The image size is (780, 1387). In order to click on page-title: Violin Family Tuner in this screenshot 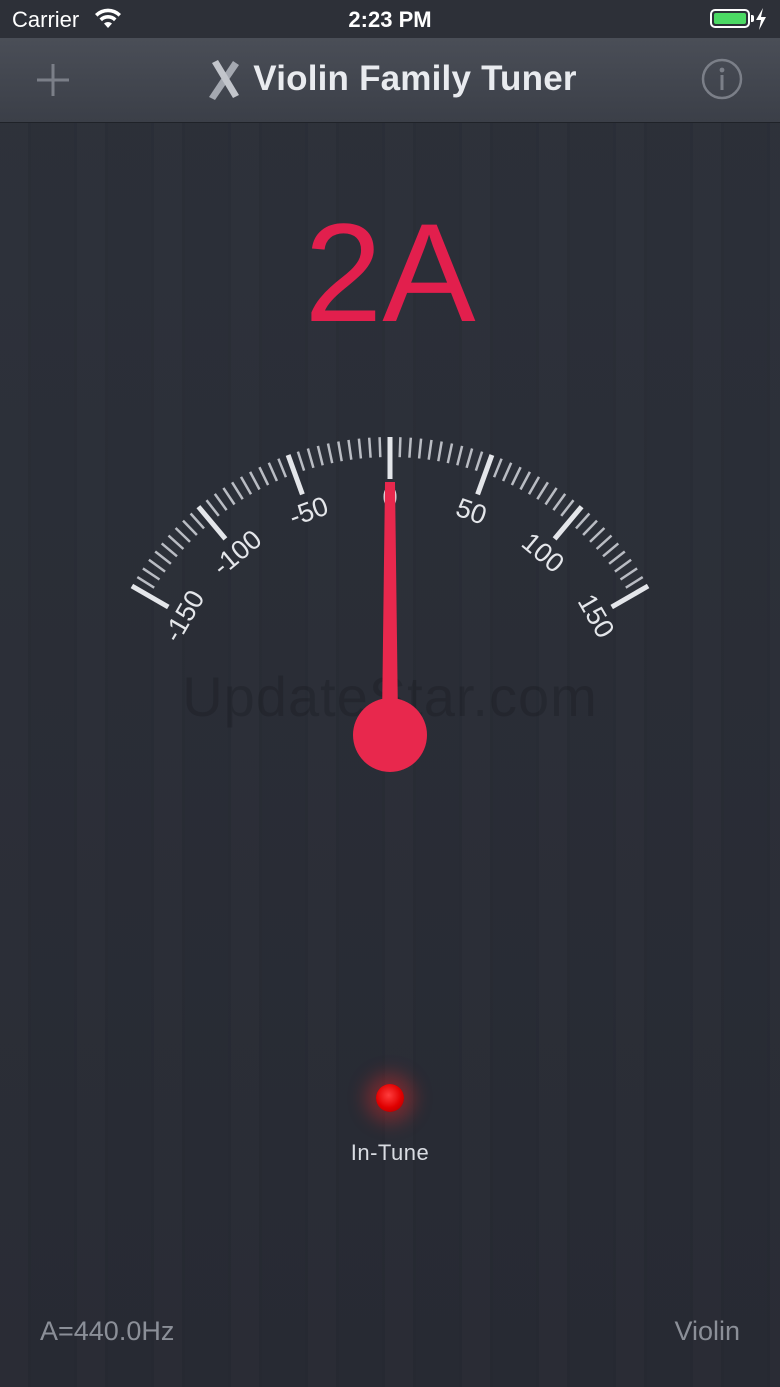, I will do `click(415, 78)`.